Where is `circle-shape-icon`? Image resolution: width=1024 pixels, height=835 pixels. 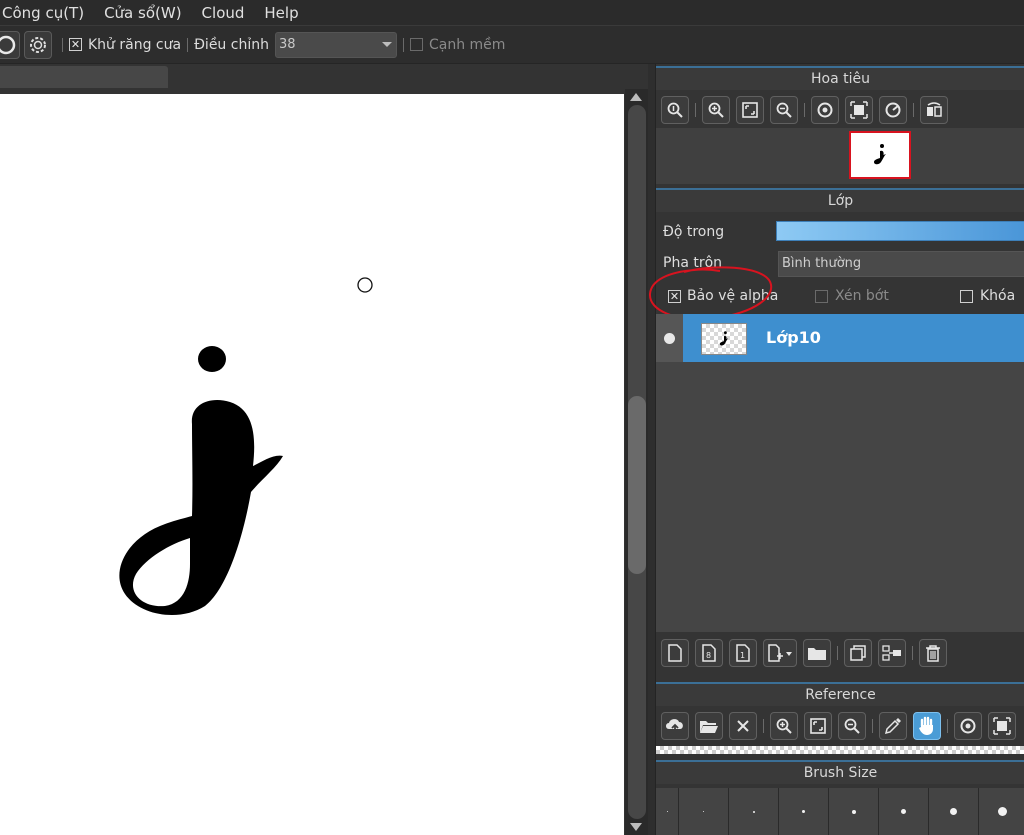 circle-shape-icon is located at coordinates (8, 44).